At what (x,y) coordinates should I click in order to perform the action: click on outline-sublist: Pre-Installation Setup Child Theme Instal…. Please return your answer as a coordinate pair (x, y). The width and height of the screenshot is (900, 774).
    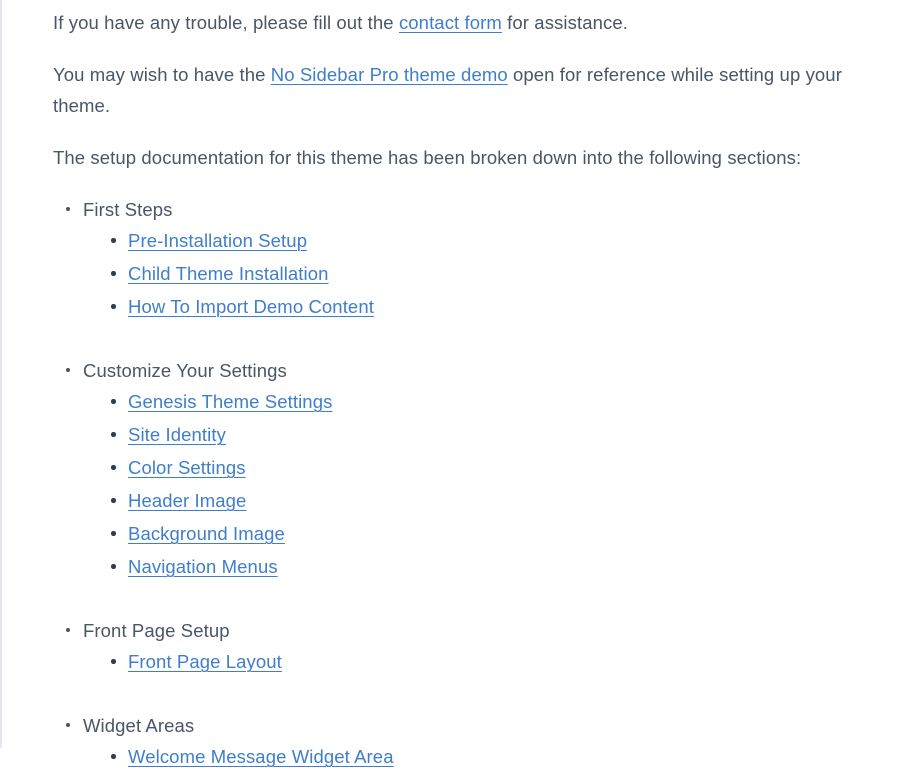
    Looking at the image, I should click on (476, 274).